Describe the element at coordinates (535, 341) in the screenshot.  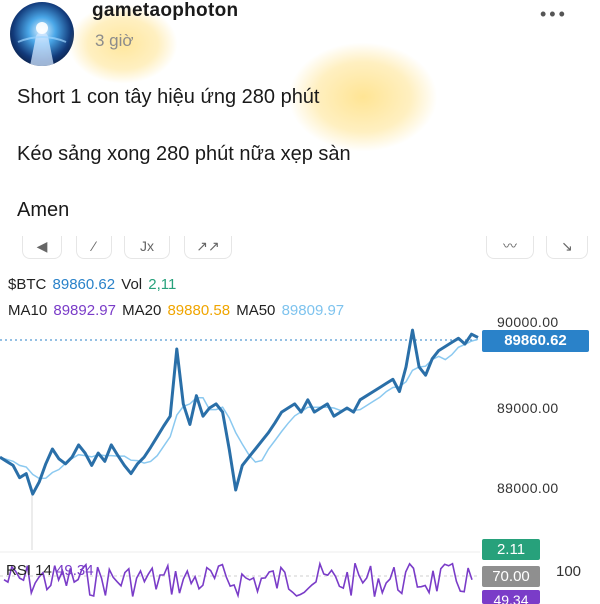
I see `current-price-tag: 89860.62` at that location.